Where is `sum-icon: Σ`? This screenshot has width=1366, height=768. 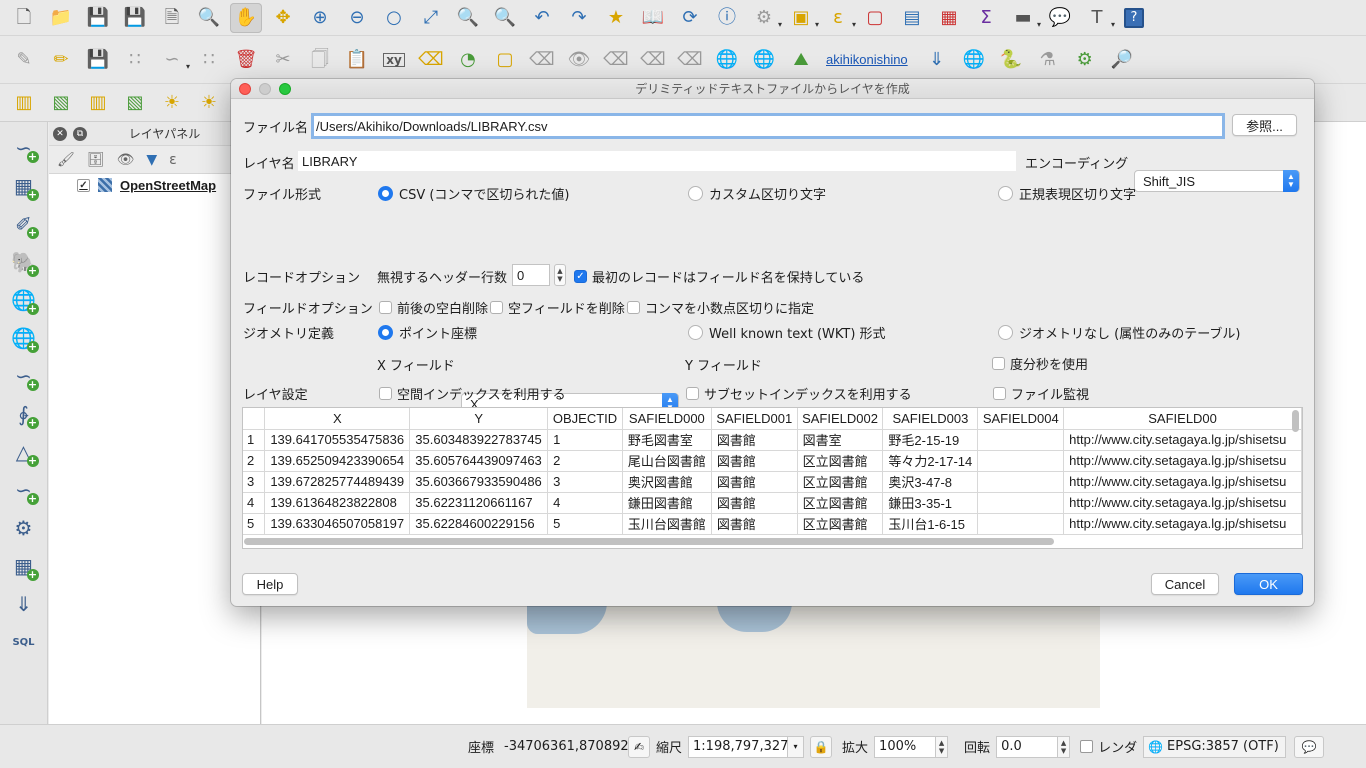
sum-icon: Σ is located at coordinates (986, 18).